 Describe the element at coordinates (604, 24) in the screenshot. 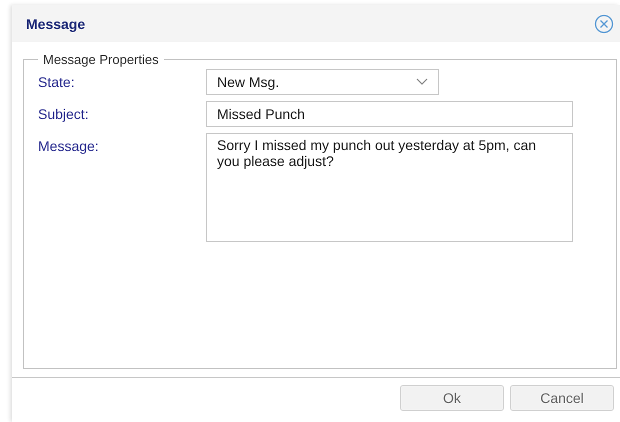

I see `close-icon` at that location.